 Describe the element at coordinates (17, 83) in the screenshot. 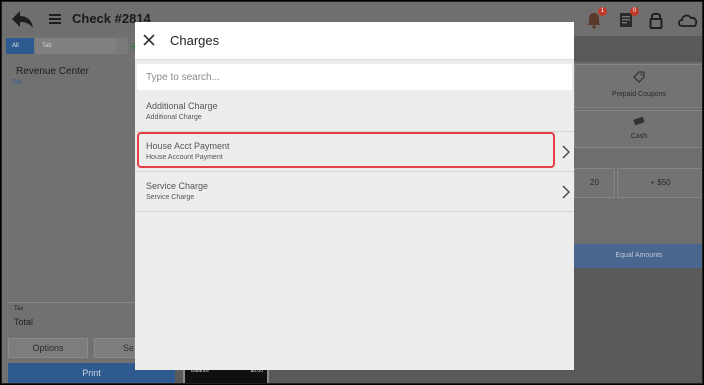

I see `revenue-center-value: Tab` at that location.